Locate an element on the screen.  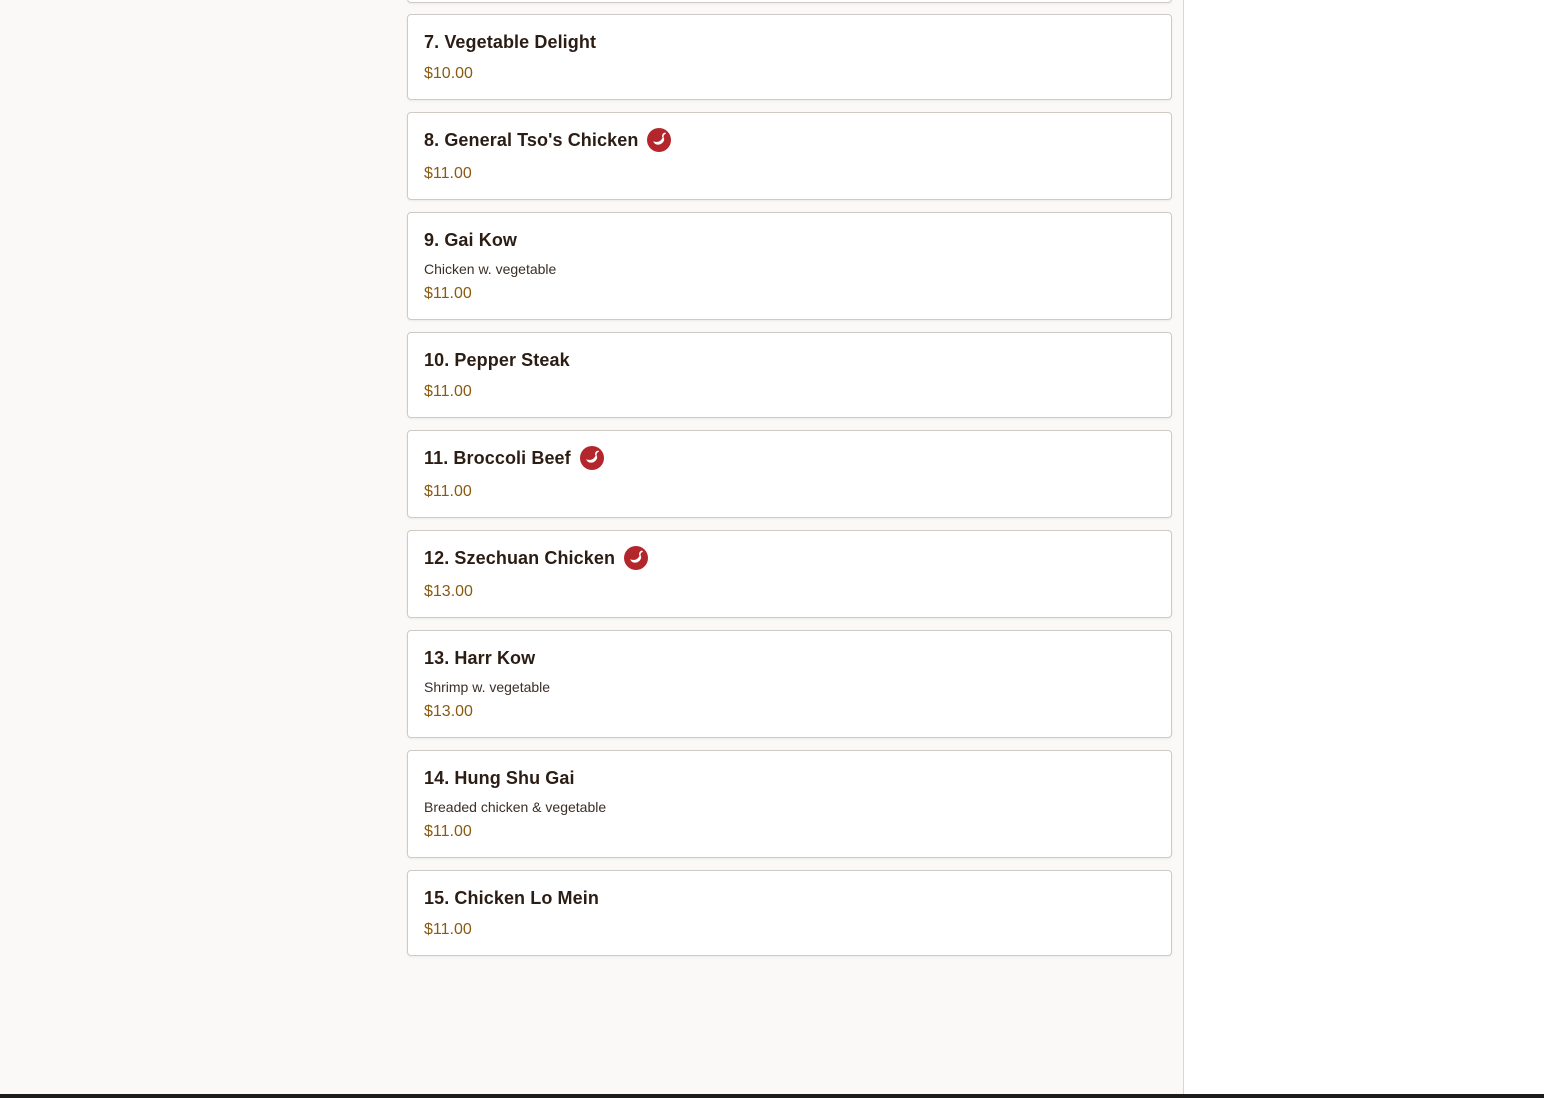
menu-item-header: 14. Hung Shu Gai is located at coordinates (789, 778).